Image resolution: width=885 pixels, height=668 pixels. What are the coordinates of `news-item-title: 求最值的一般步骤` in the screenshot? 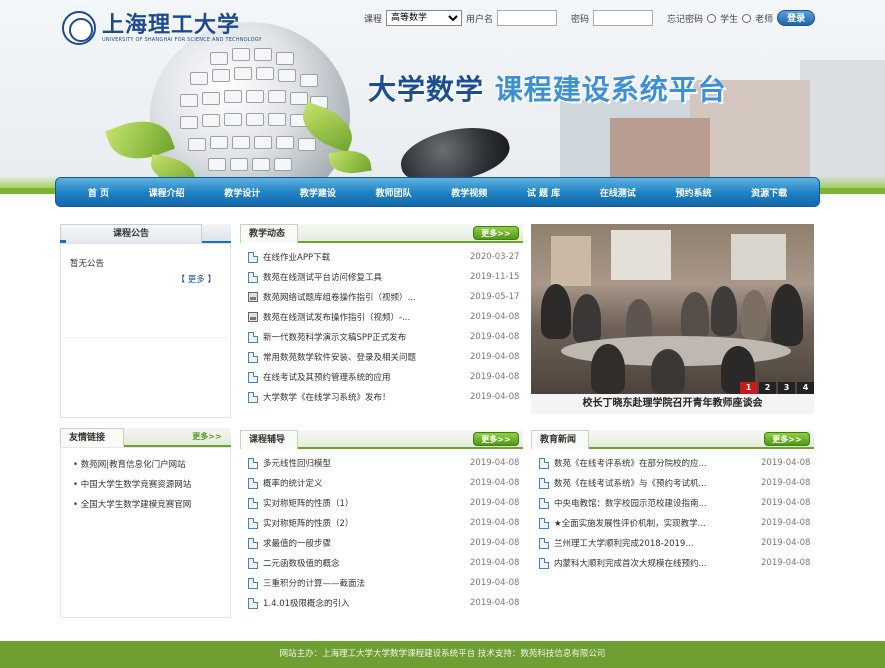 It's located at (297, 543).